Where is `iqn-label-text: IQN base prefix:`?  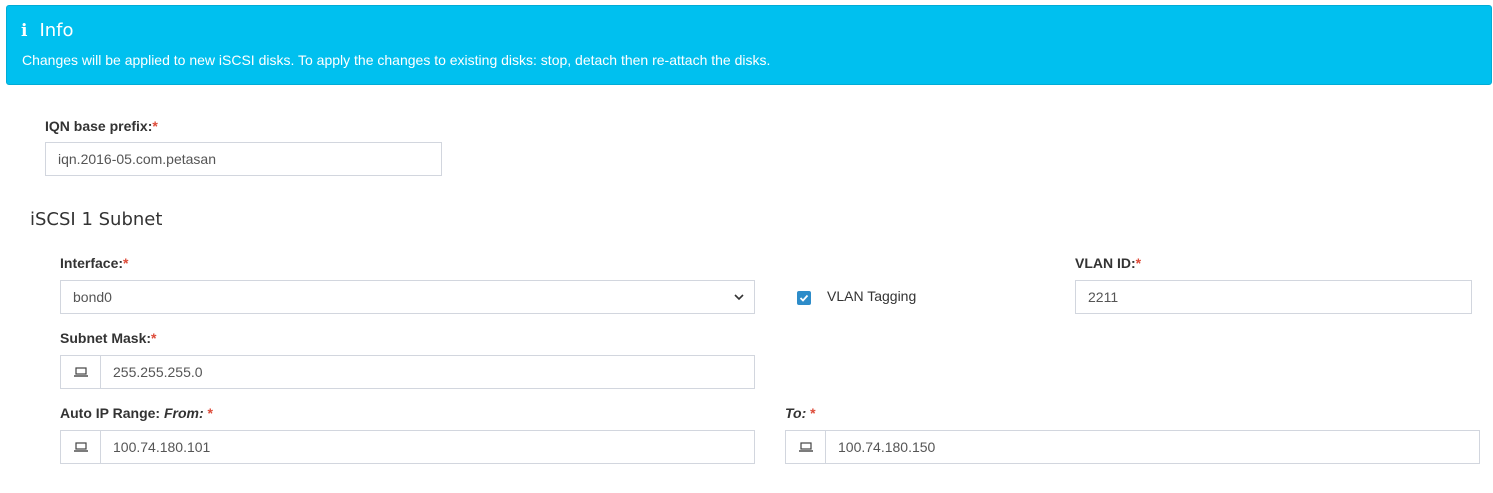
iqn-label-text: IQN base prefix: is located at coordinates (99, 126).